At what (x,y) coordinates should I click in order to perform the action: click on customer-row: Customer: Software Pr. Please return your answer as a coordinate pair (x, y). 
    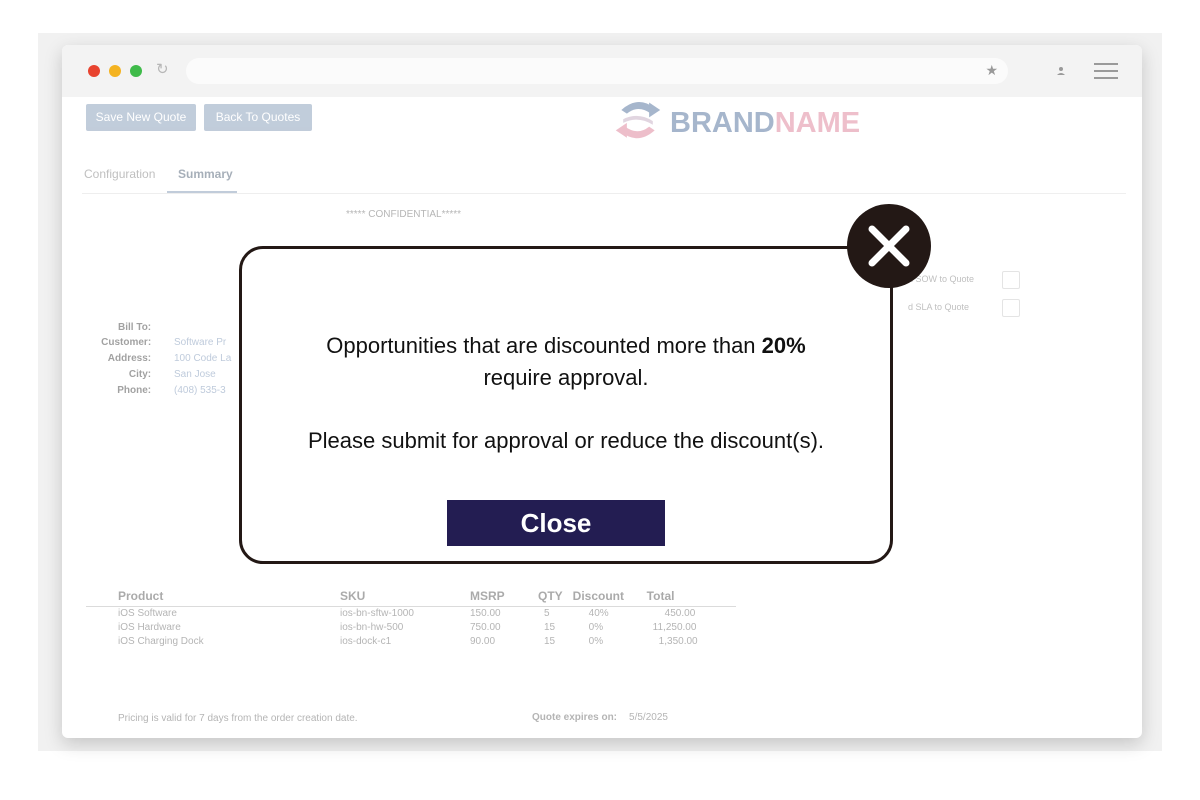
    Looking at the image, I should click on (163, 345).